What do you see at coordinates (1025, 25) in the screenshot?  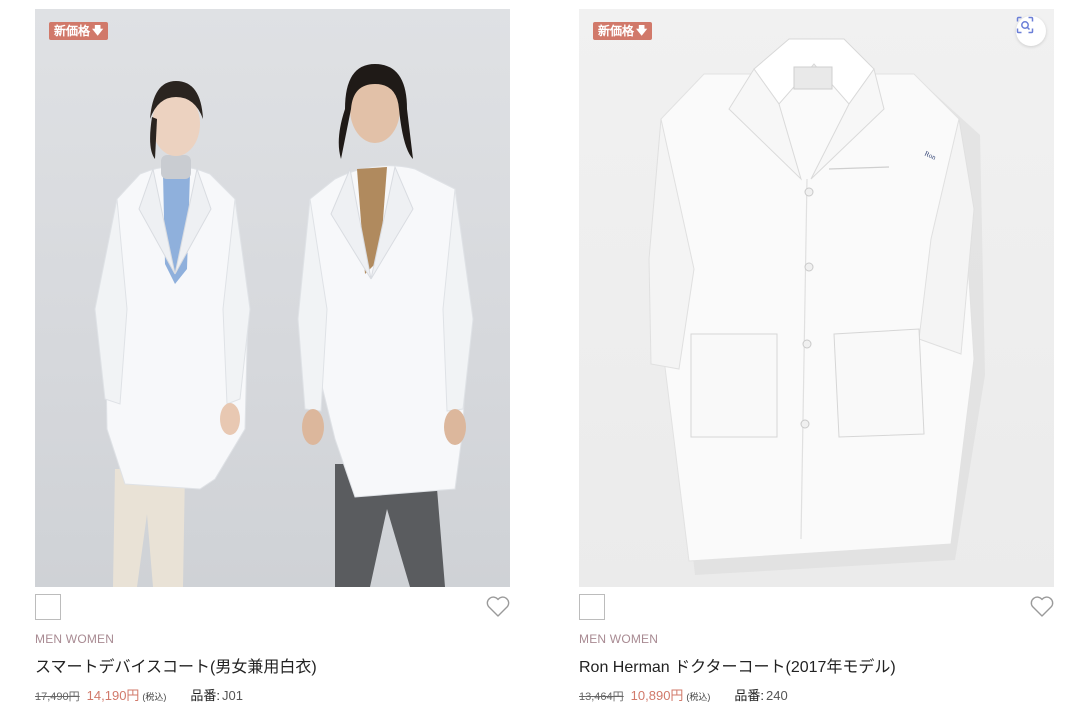 I see `visual-search-icon` at bounding box center [1025, 25].